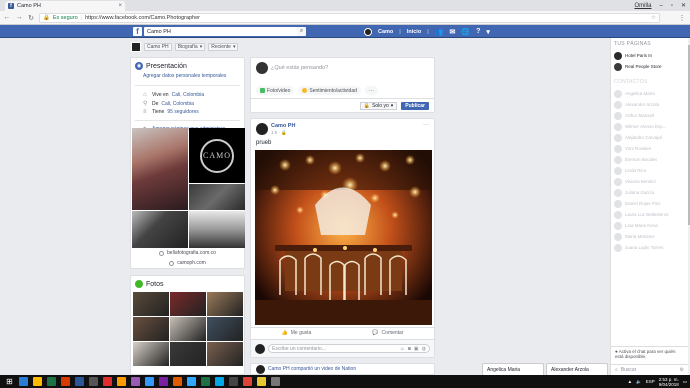 The height and width of the screenshot is (388, 690). I want to click on sticker-icon: ◍, so click(424, 349).